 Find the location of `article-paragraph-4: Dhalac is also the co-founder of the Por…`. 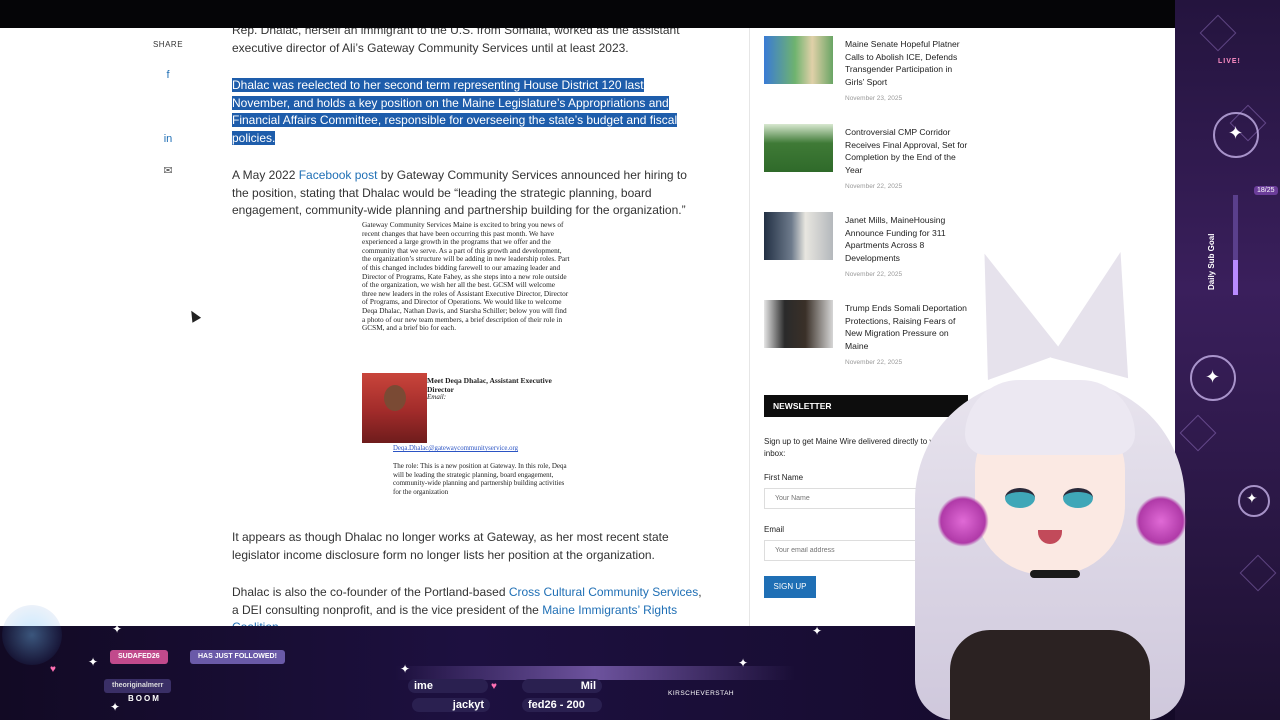

article-paragraph-4: Dhalac is also the co-founder of the Por… is located at coordinates (467, 605).